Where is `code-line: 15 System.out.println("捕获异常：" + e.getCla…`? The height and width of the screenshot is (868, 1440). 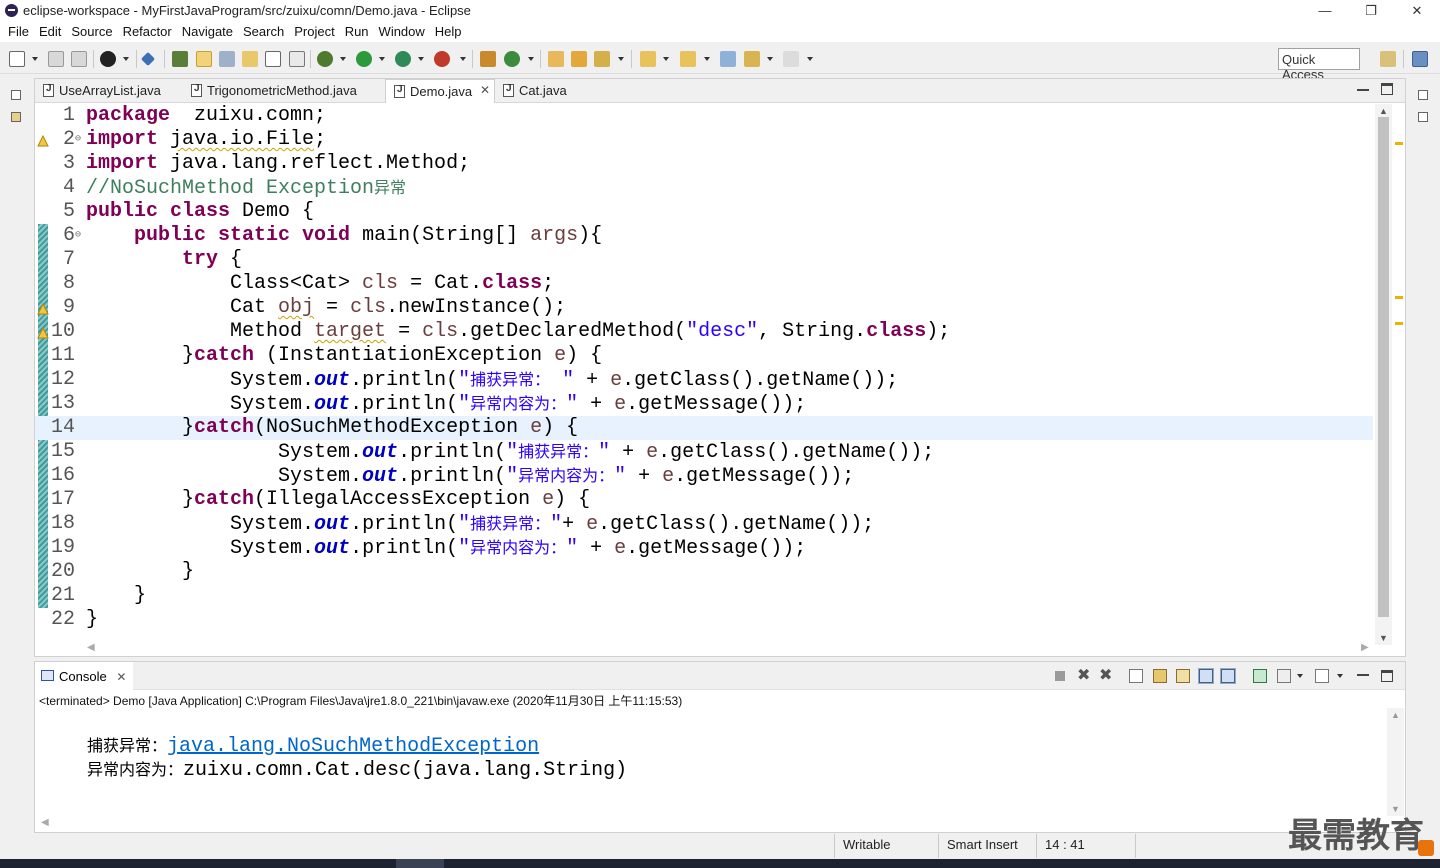 code-line: 15 System.out.println("捕获异常：" + e.getCla… is located at coordinates (704, 452).